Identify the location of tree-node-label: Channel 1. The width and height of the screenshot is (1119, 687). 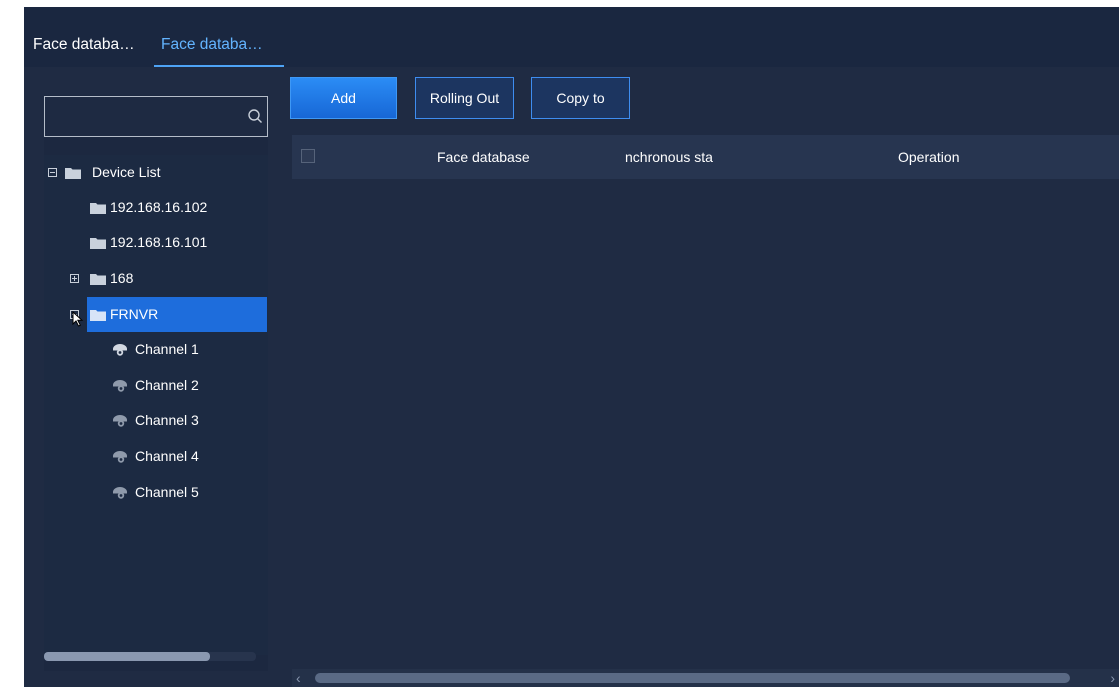
(167, 349).